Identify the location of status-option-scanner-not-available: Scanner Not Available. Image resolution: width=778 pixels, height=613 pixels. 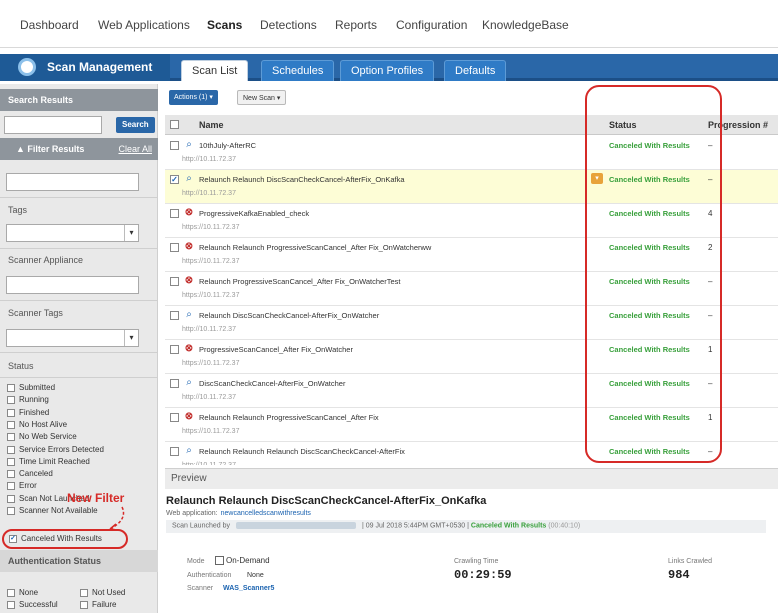
(52, 510).